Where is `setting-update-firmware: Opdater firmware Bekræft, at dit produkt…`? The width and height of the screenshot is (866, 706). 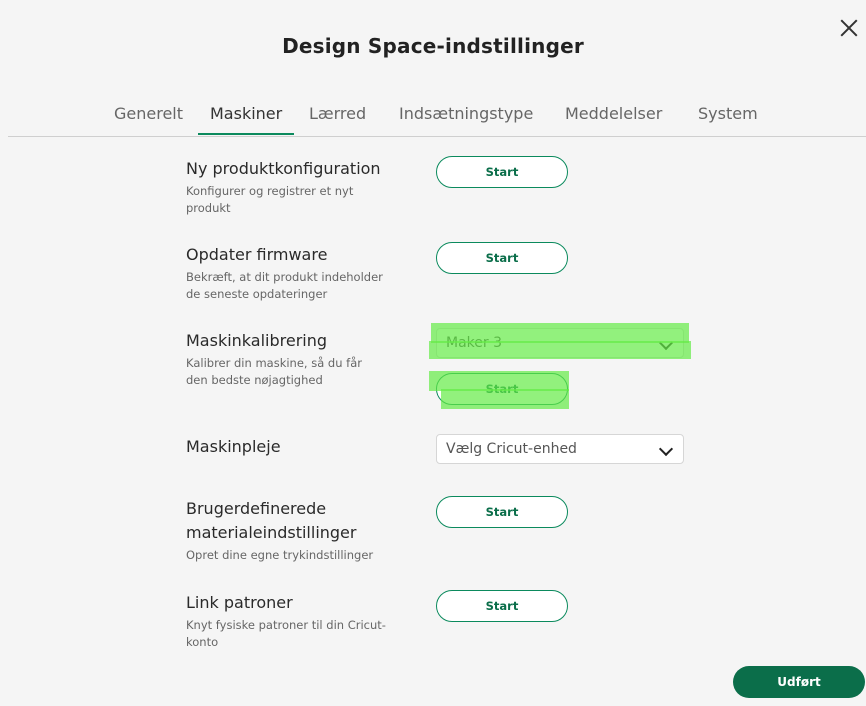
setting-update-firmware: Opdater firmware Bekræft, at dit produkt… is located at coordinates (286, 273).